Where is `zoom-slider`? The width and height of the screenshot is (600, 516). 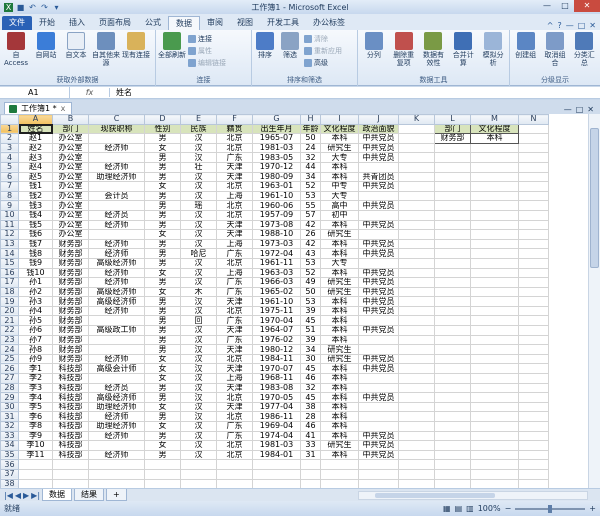 zoom-slider is located at coordinates (550, 508).